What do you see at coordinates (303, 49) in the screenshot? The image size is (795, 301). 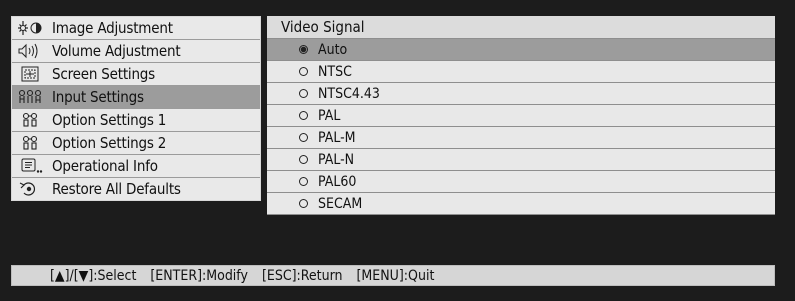 I see `radio-selected-icon` at bounding box center [303, 49].